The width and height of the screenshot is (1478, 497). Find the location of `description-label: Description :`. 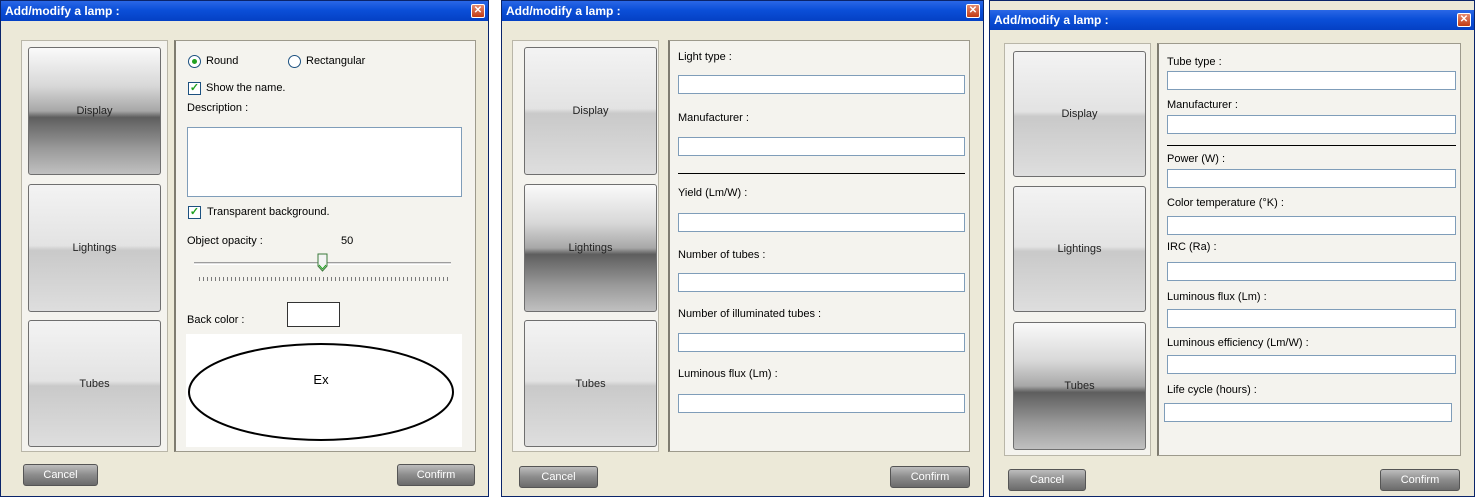

description-label: Description : is located at coordinates (218, 108).